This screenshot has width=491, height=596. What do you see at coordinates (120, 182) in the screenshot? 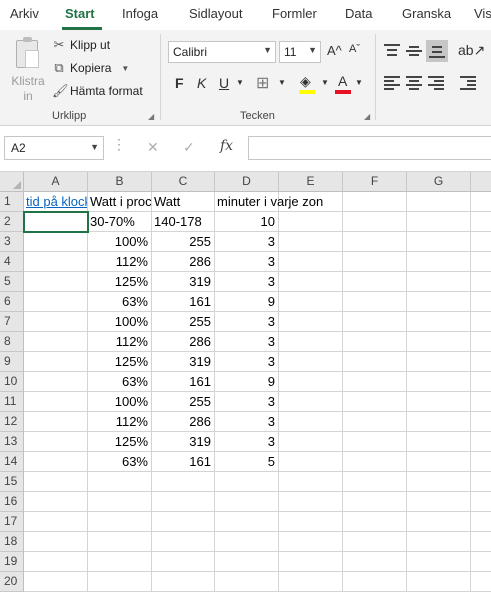
I see `column-header-b: B` at bounding box center [120, 182].